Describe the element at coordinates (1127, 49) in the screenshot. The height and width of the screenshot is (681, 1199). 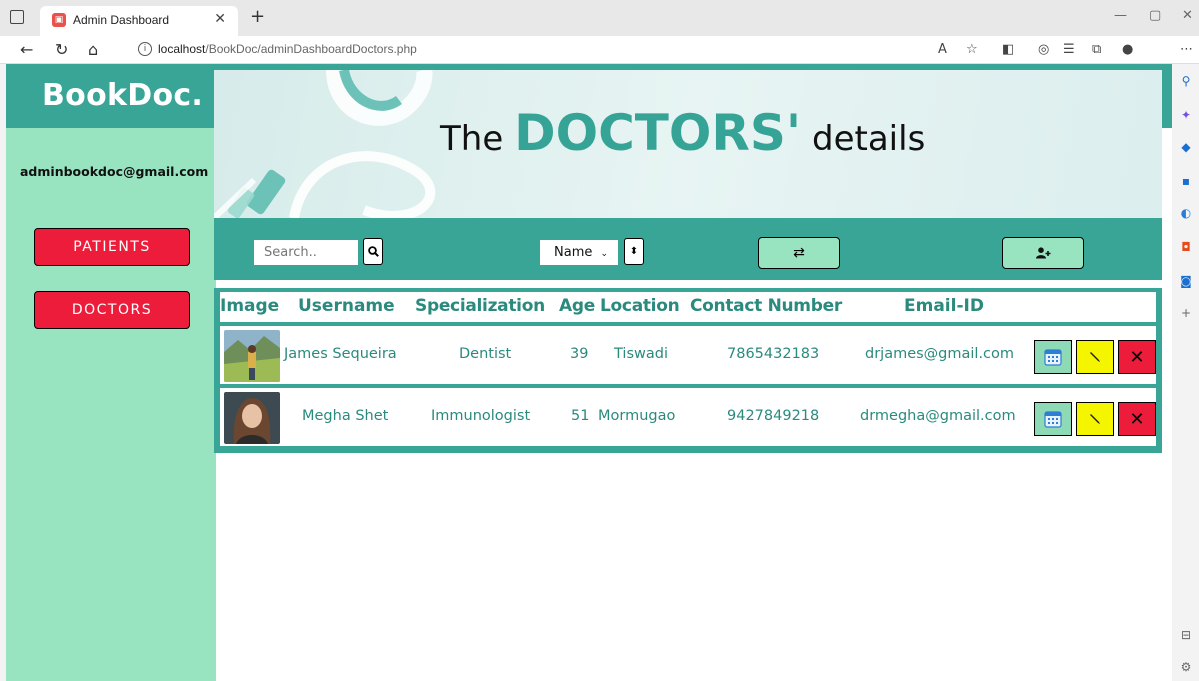
I see `profile-icon: ●` at that location.